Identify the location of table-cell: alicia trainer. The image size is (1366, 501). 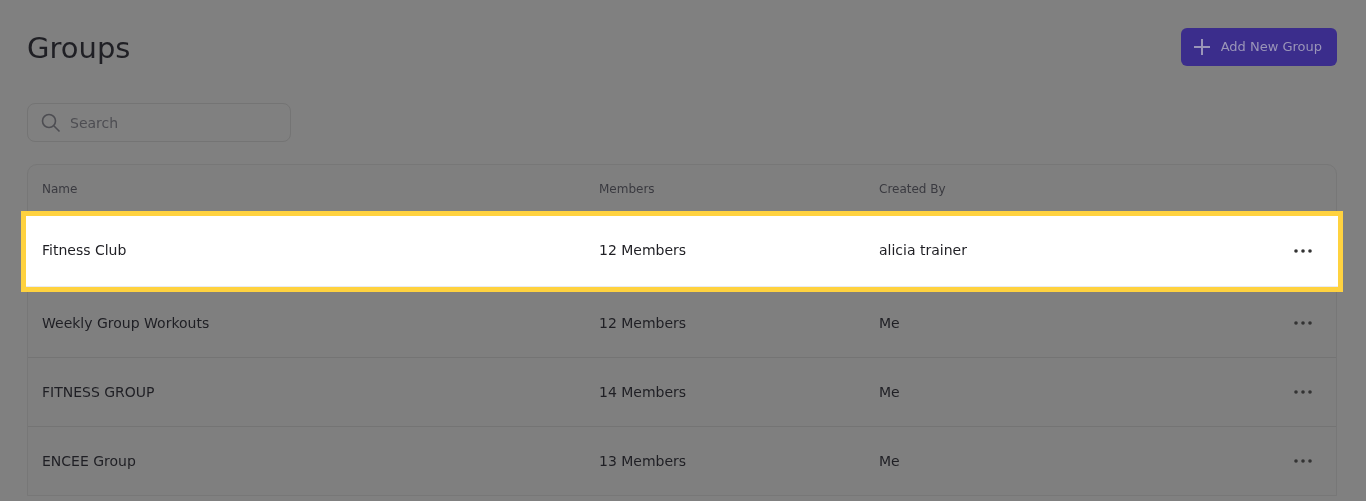
(923, 250).